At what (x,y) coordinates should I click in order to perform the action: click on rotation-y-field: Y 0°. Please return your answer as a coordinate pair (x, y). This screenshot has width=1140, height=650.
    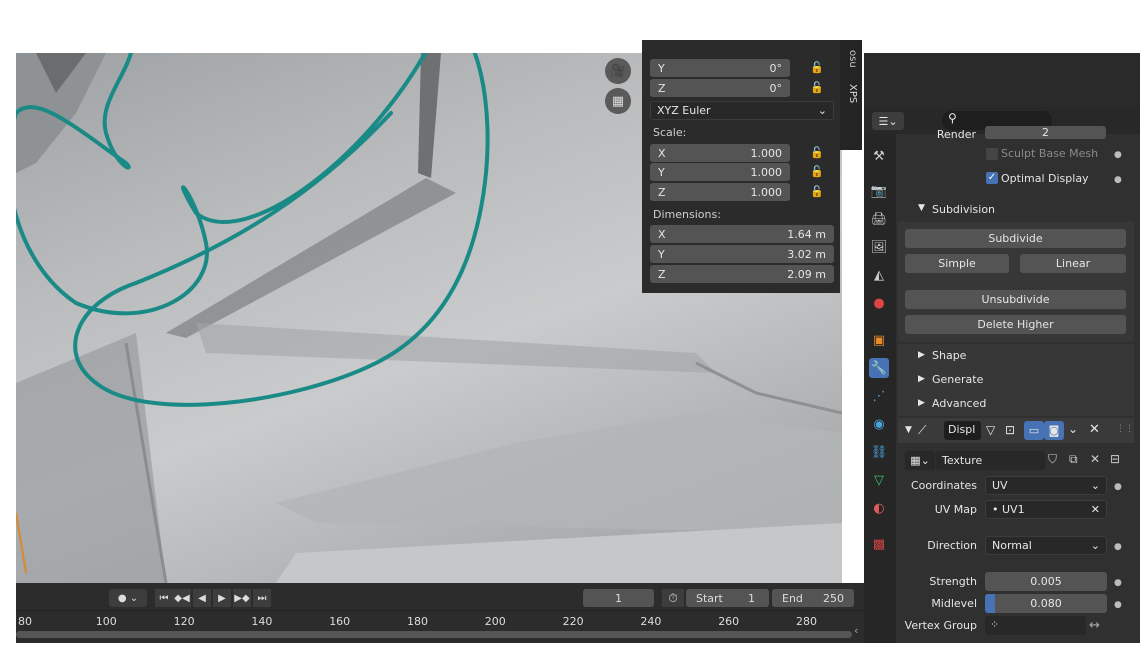
    Looking at the image, I should click on (720, 68).